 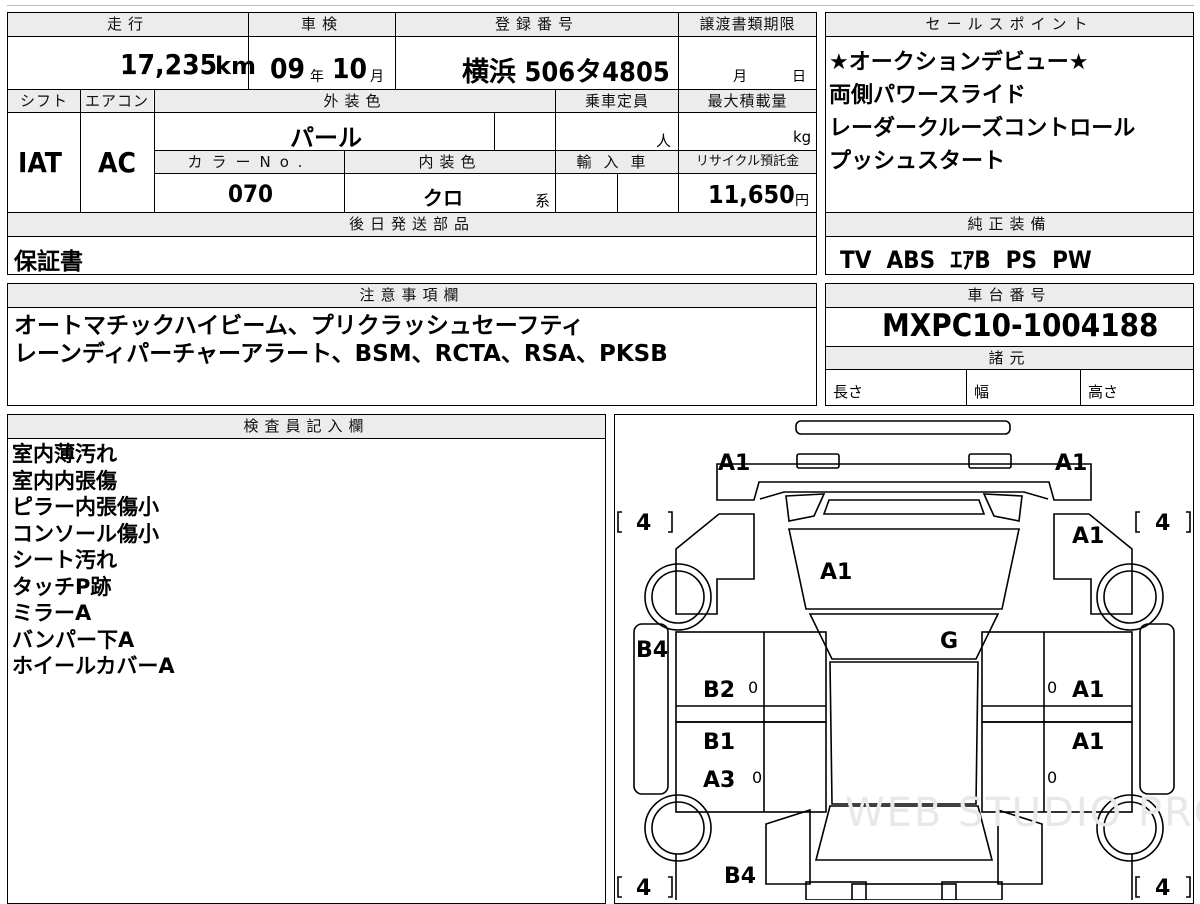 What do you see at coordinates (64, 480) in the screenshot?
I see `inspector-line: 室内内張傷` at bounding box center [64, 480].